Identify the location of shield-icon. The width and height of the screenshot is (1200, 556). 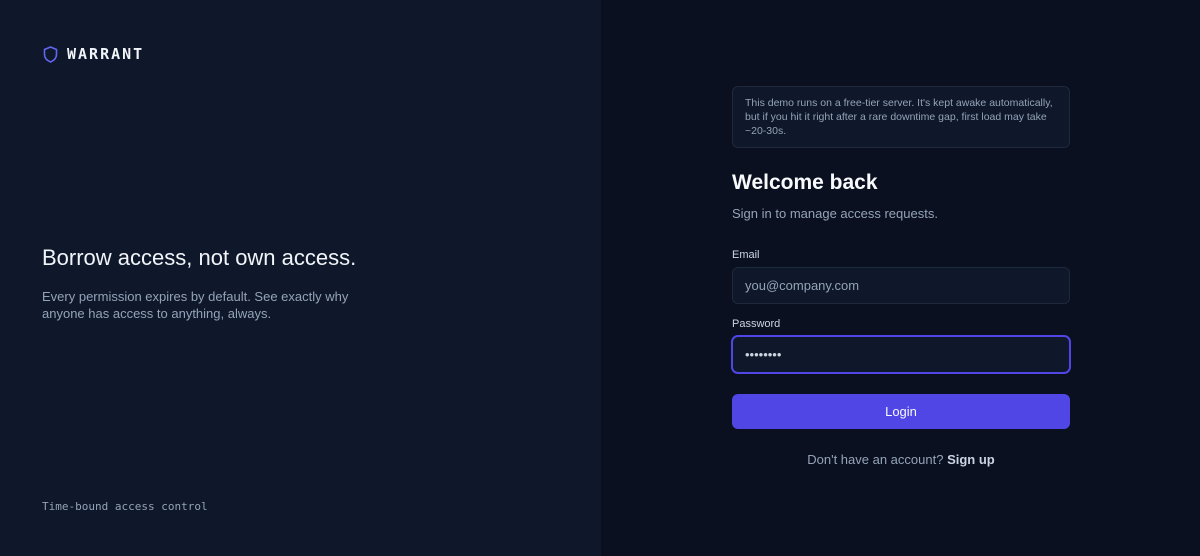
(50, 54).